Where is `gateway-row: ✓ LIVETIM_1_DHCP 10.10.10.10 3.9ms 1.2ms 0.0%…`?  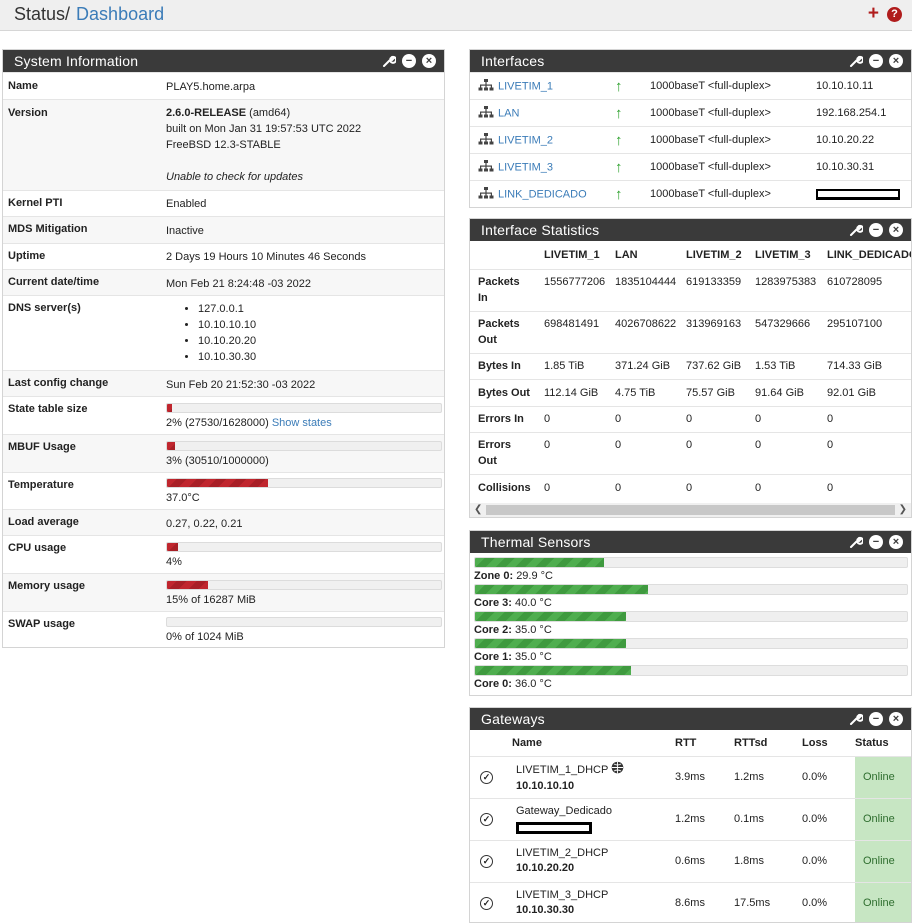
gateway-row: ✓ LIVETIM_1_DHCP 10.10.10.10 3.9ms 1.2ms 0.0%… is located at coordinates (690, 776).